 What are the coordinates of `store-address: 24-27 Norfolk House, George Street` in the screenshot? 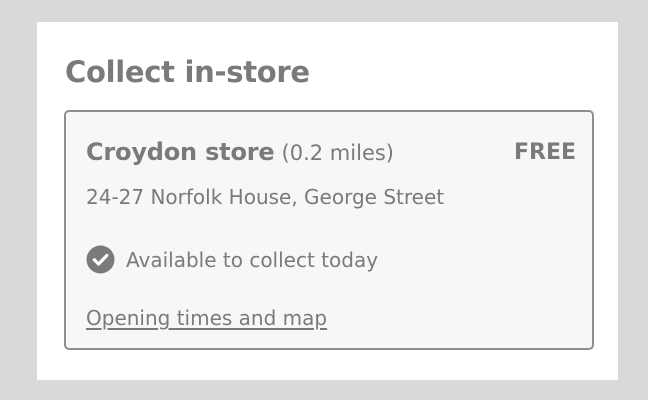 It's located at (265, 197).